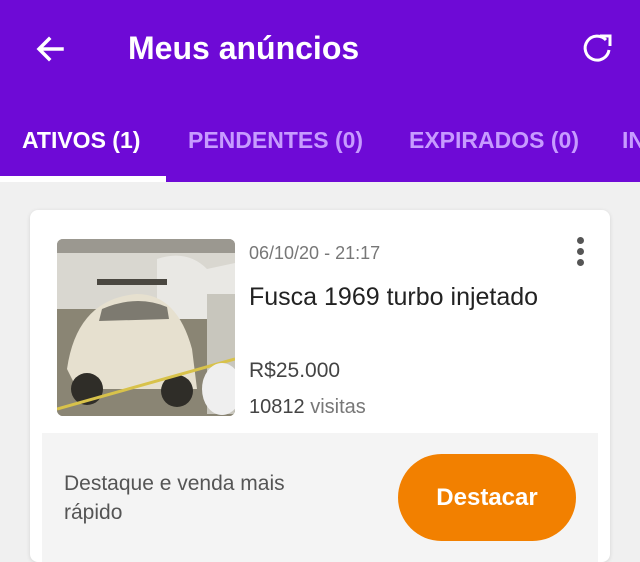 The width and height of the screenshot is (640, 562). Describe the element at coordinates (487, 497) in the screenshot. I see `destacar-button: Destacar` at that location.